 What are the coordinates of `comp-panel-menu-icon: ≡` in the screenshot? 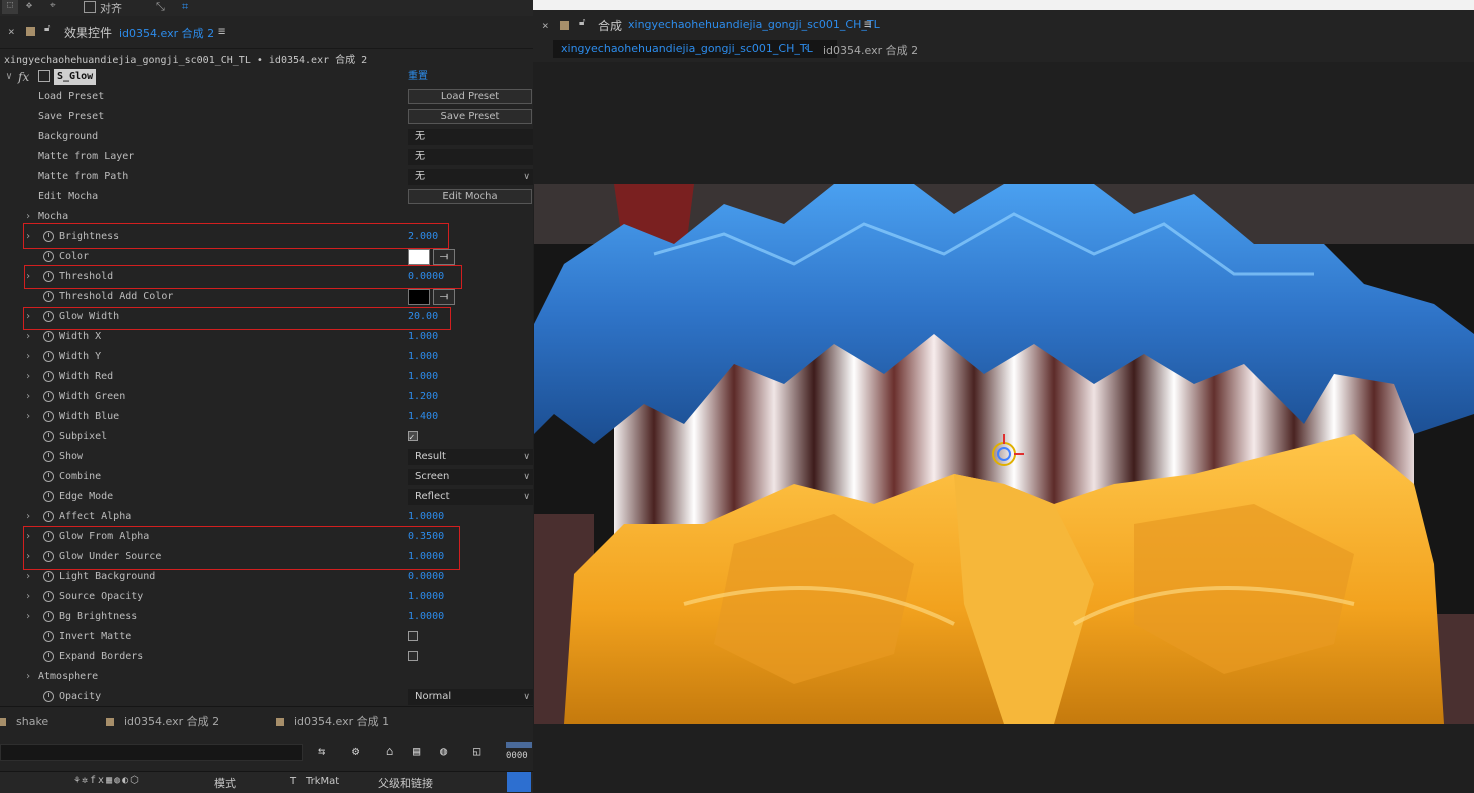 It's located at (867, 24).